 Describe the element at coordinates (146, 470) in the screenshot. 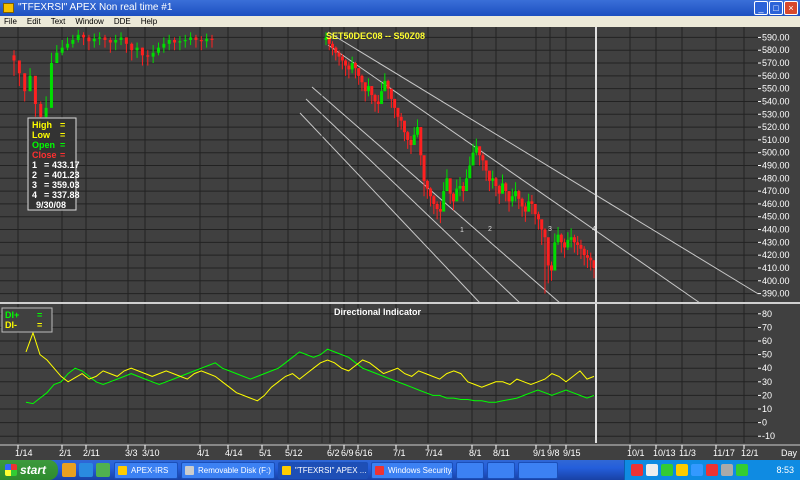

I see `task-apex-irs: APEX-IRS` at that location.